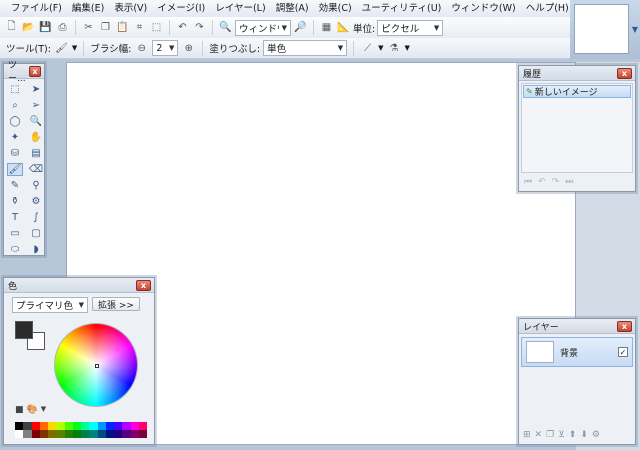 Image resolution: width=640 pixels, height=450 pixels. Describe the element at coordinates (577, 73) in the screenshot. I see `history-title-bar: 履歴 x` at that location.